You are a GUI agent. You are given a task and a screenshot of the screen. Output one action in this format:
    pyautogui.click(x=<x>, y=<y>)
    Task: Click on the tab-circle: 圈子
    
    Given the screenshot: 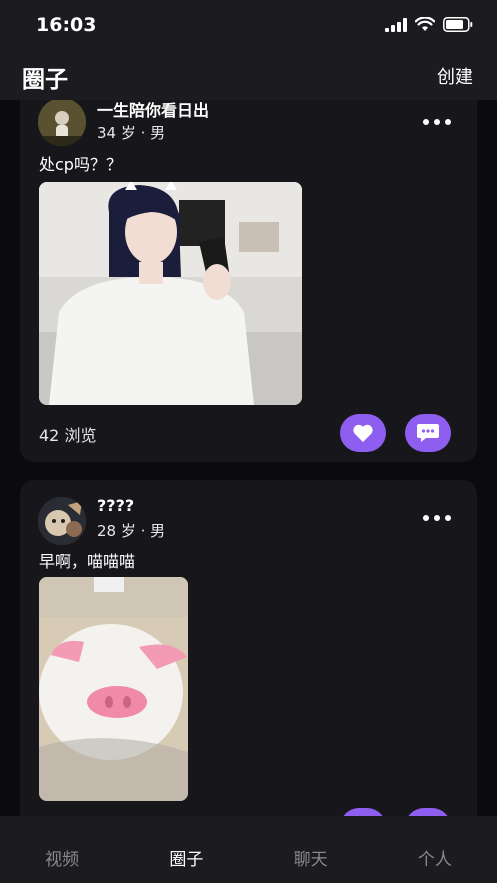 What is the action you would take?
    pyautogui.click(x=186, y=849)
    